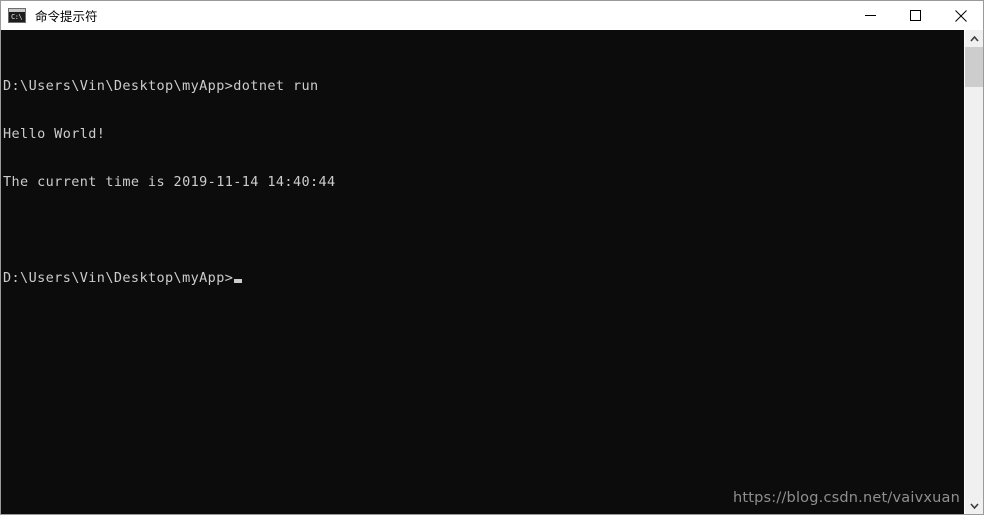 This screenshot has width=984, height=515. Describe the element at coordinates (846, 498) in the screenshot. I see `watermark-url: https://blog.csdn.net/vaivxuan` at that location.